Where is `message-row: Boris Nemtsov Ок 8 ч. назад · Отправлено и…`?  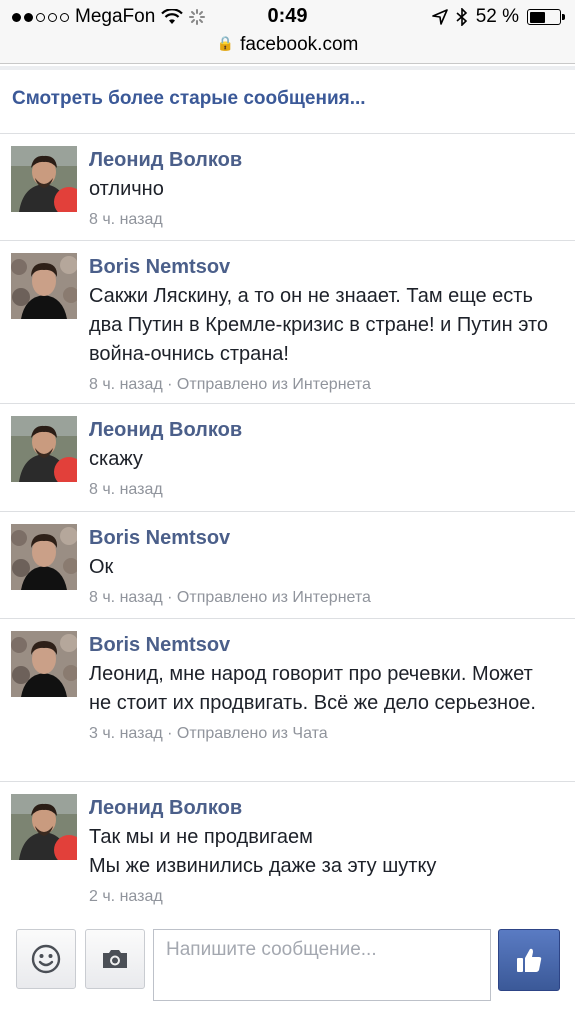 message-row: Boris Nemtsov Ок 8 ч. назад · Отправлено и… is located at coordinates (287, 565).